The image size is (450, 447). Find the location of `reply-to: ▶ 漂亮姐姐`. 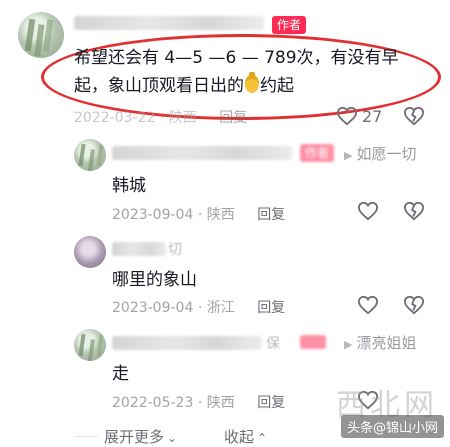

reply-to: ▶ 漂亮姐姐 is located at coordinates (380, 342).